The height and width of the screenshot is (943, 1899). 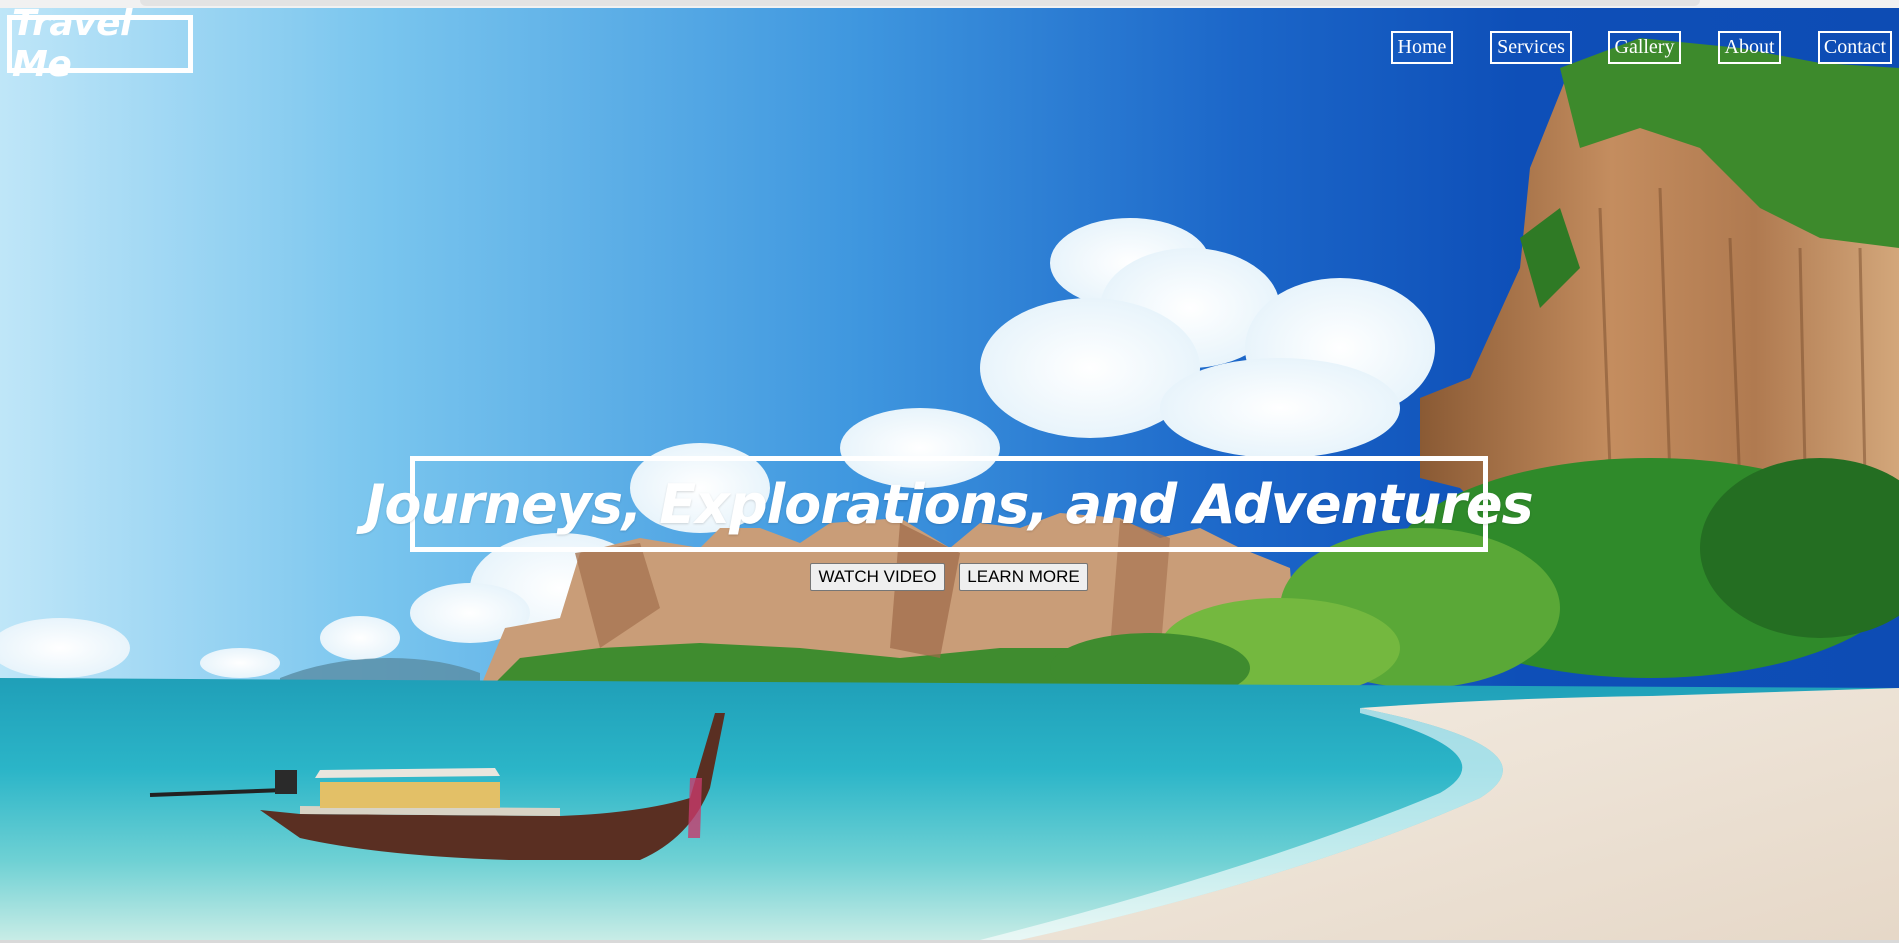 I want to click on nav-home: Home, so click(x=1422, y=47).